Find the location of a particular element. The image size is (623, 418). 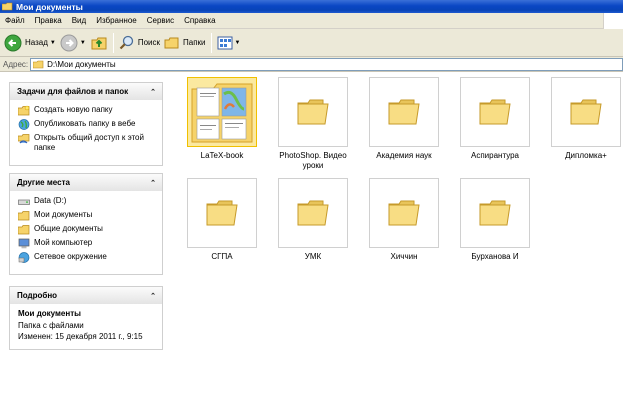

task-publish-web: Опубликовать папку в вебе is located at coordinates (88, 124).